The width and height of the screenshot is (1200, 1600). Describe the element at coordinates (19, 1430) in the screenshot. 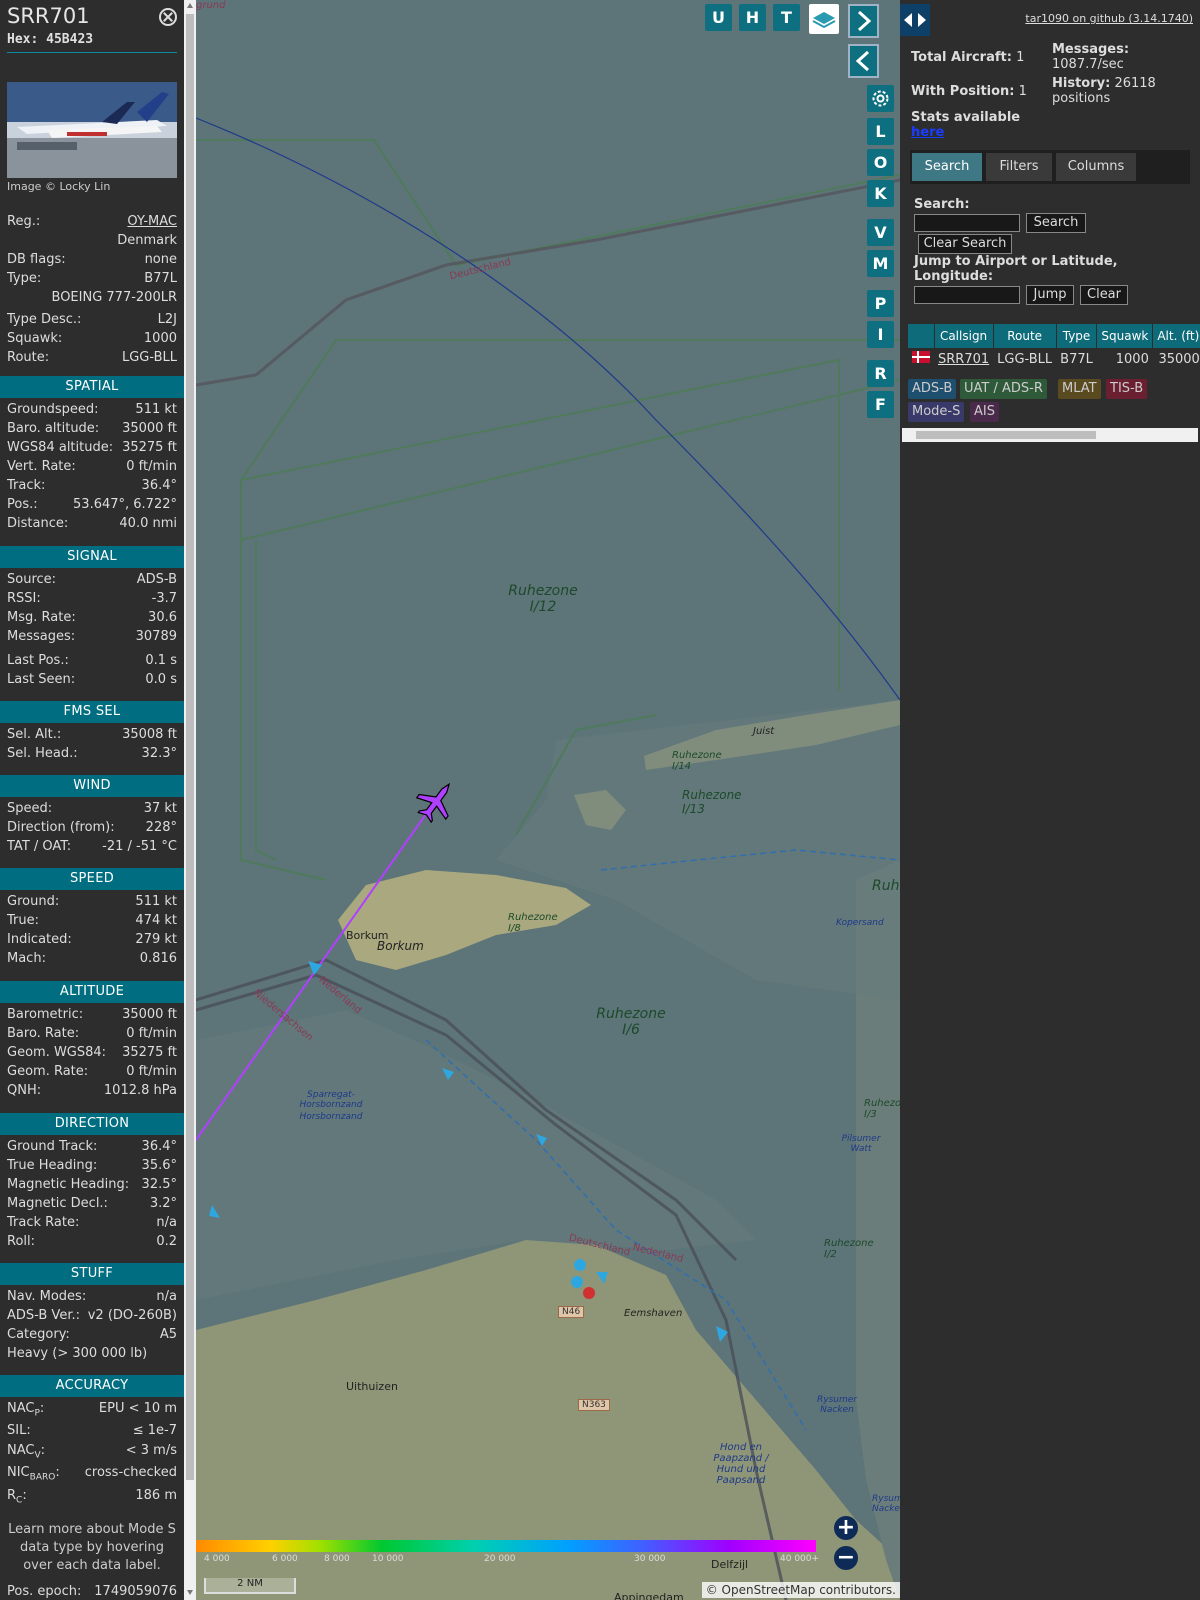

I see `detail-label-text: SIL:` at that location.